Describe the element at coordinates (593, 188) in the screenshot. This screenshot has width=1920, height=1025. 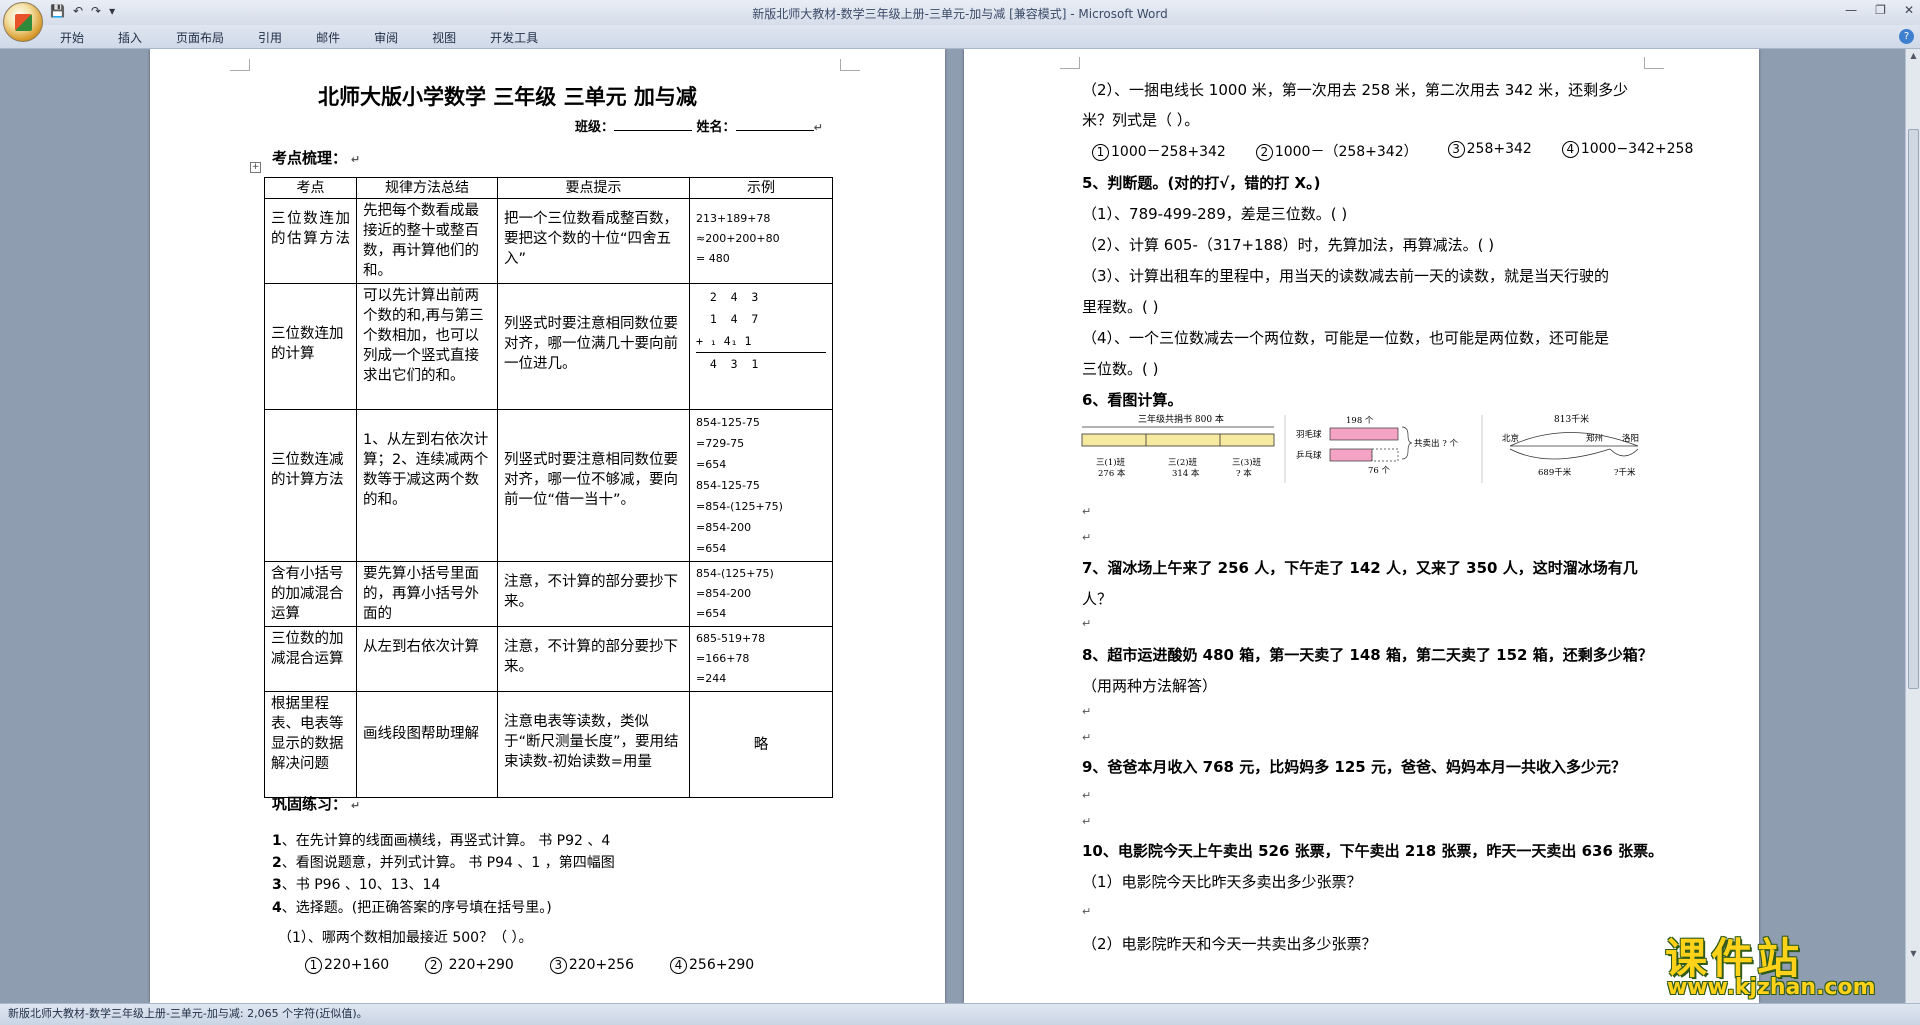
I see `table-header: 要点提示` at that location.